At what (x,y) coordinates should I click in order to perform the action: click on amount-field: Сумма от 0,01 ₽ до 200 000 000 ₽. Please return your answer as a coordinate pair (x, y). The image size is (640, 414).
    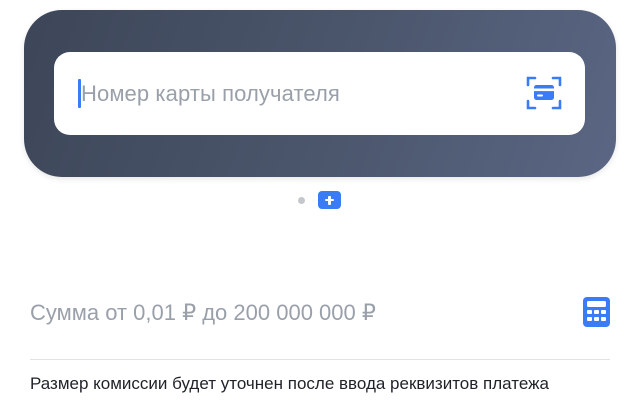
    Looking at the image, I should click on (320, 315).